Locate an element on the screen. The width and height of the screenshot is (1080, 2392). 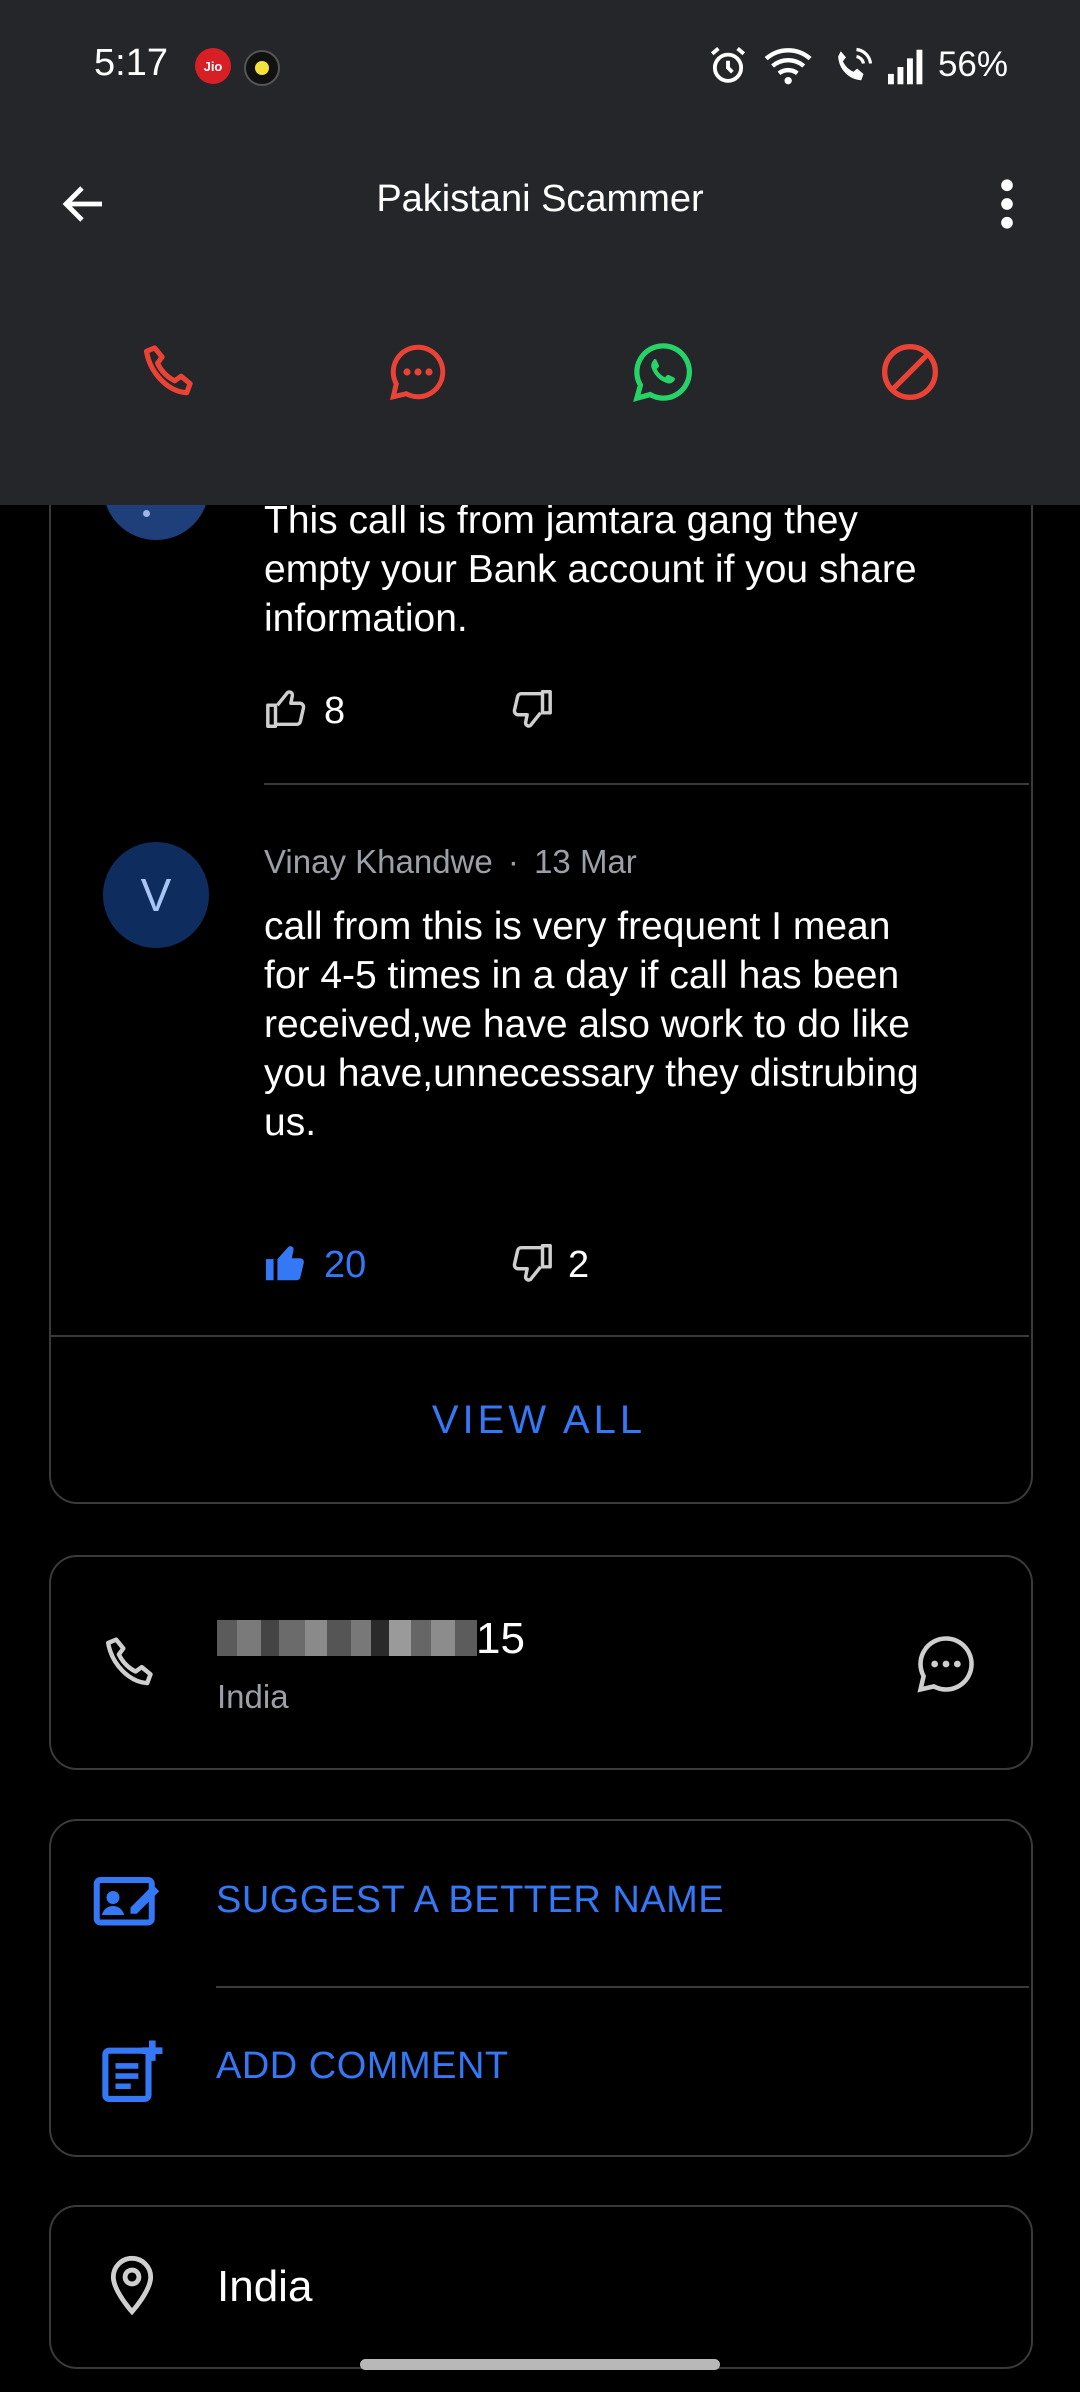
thumbs-up-filled-icon is located at coordinates (287, 1265).